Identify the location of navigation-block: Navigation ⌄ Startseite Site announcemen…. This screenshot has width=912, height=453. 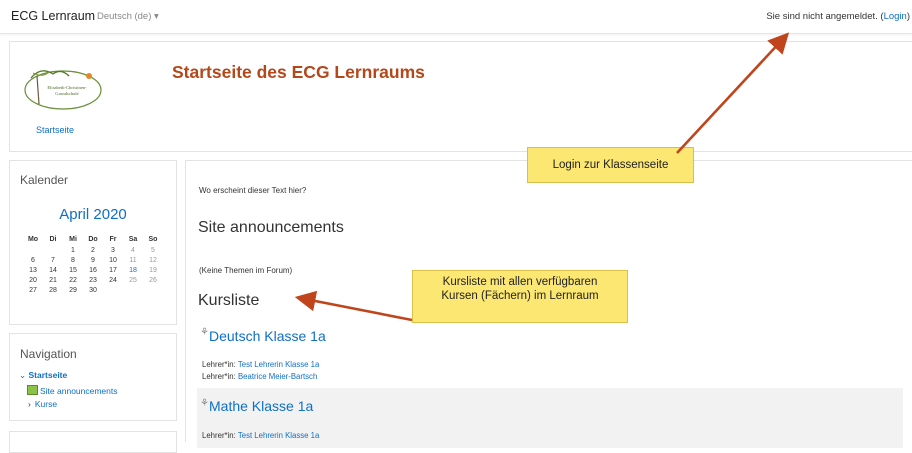
(93, 377).